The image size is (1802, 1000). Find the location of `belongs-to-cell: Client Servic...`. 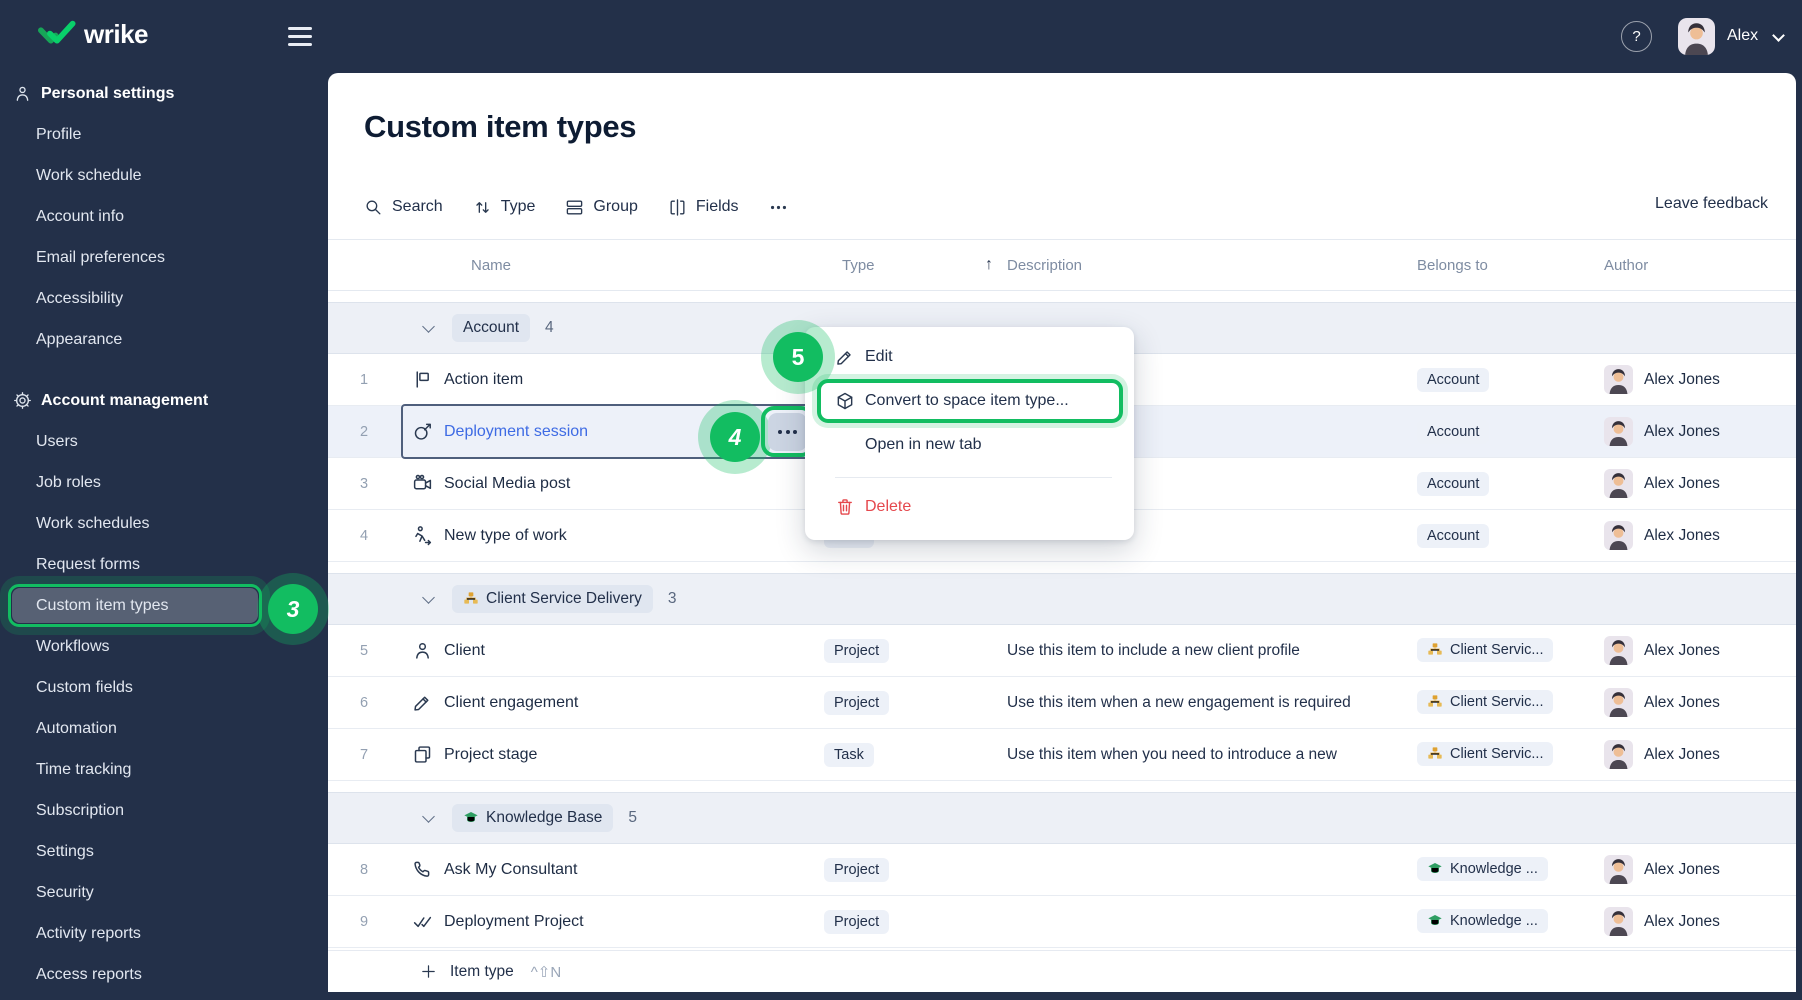

belongs-to-cell: Client Servic... is located at coordinates (1510, 702).